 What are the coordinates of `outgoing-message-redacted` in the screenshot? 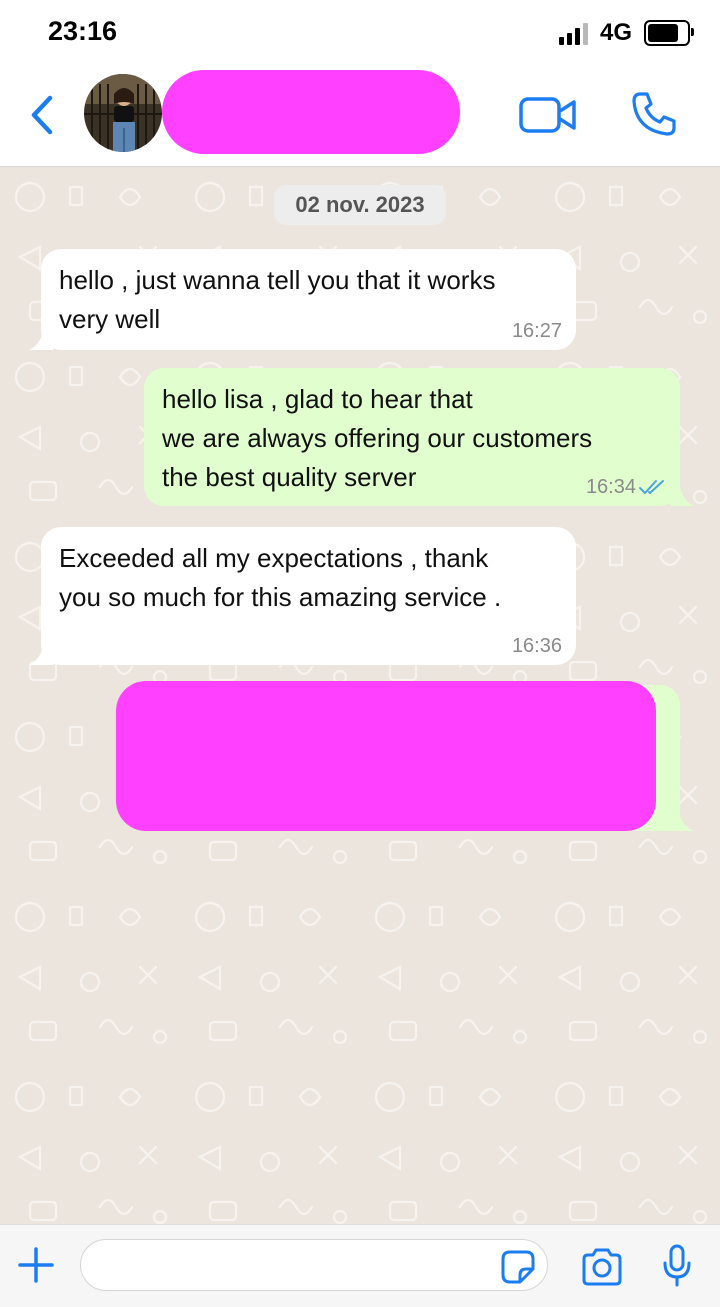 It's located at (405, 756).